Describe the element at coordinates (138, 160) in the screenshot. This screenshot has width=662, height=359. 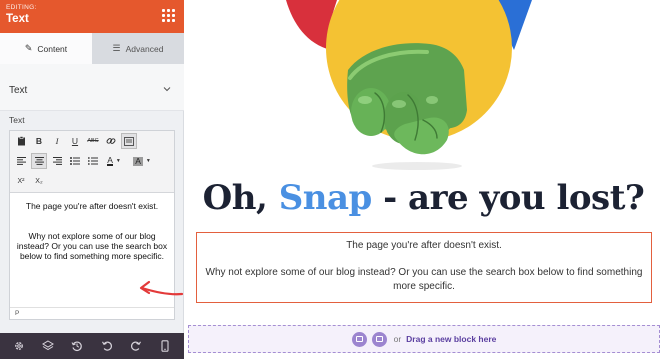
I see `bg-color-glyph: A` at that location.